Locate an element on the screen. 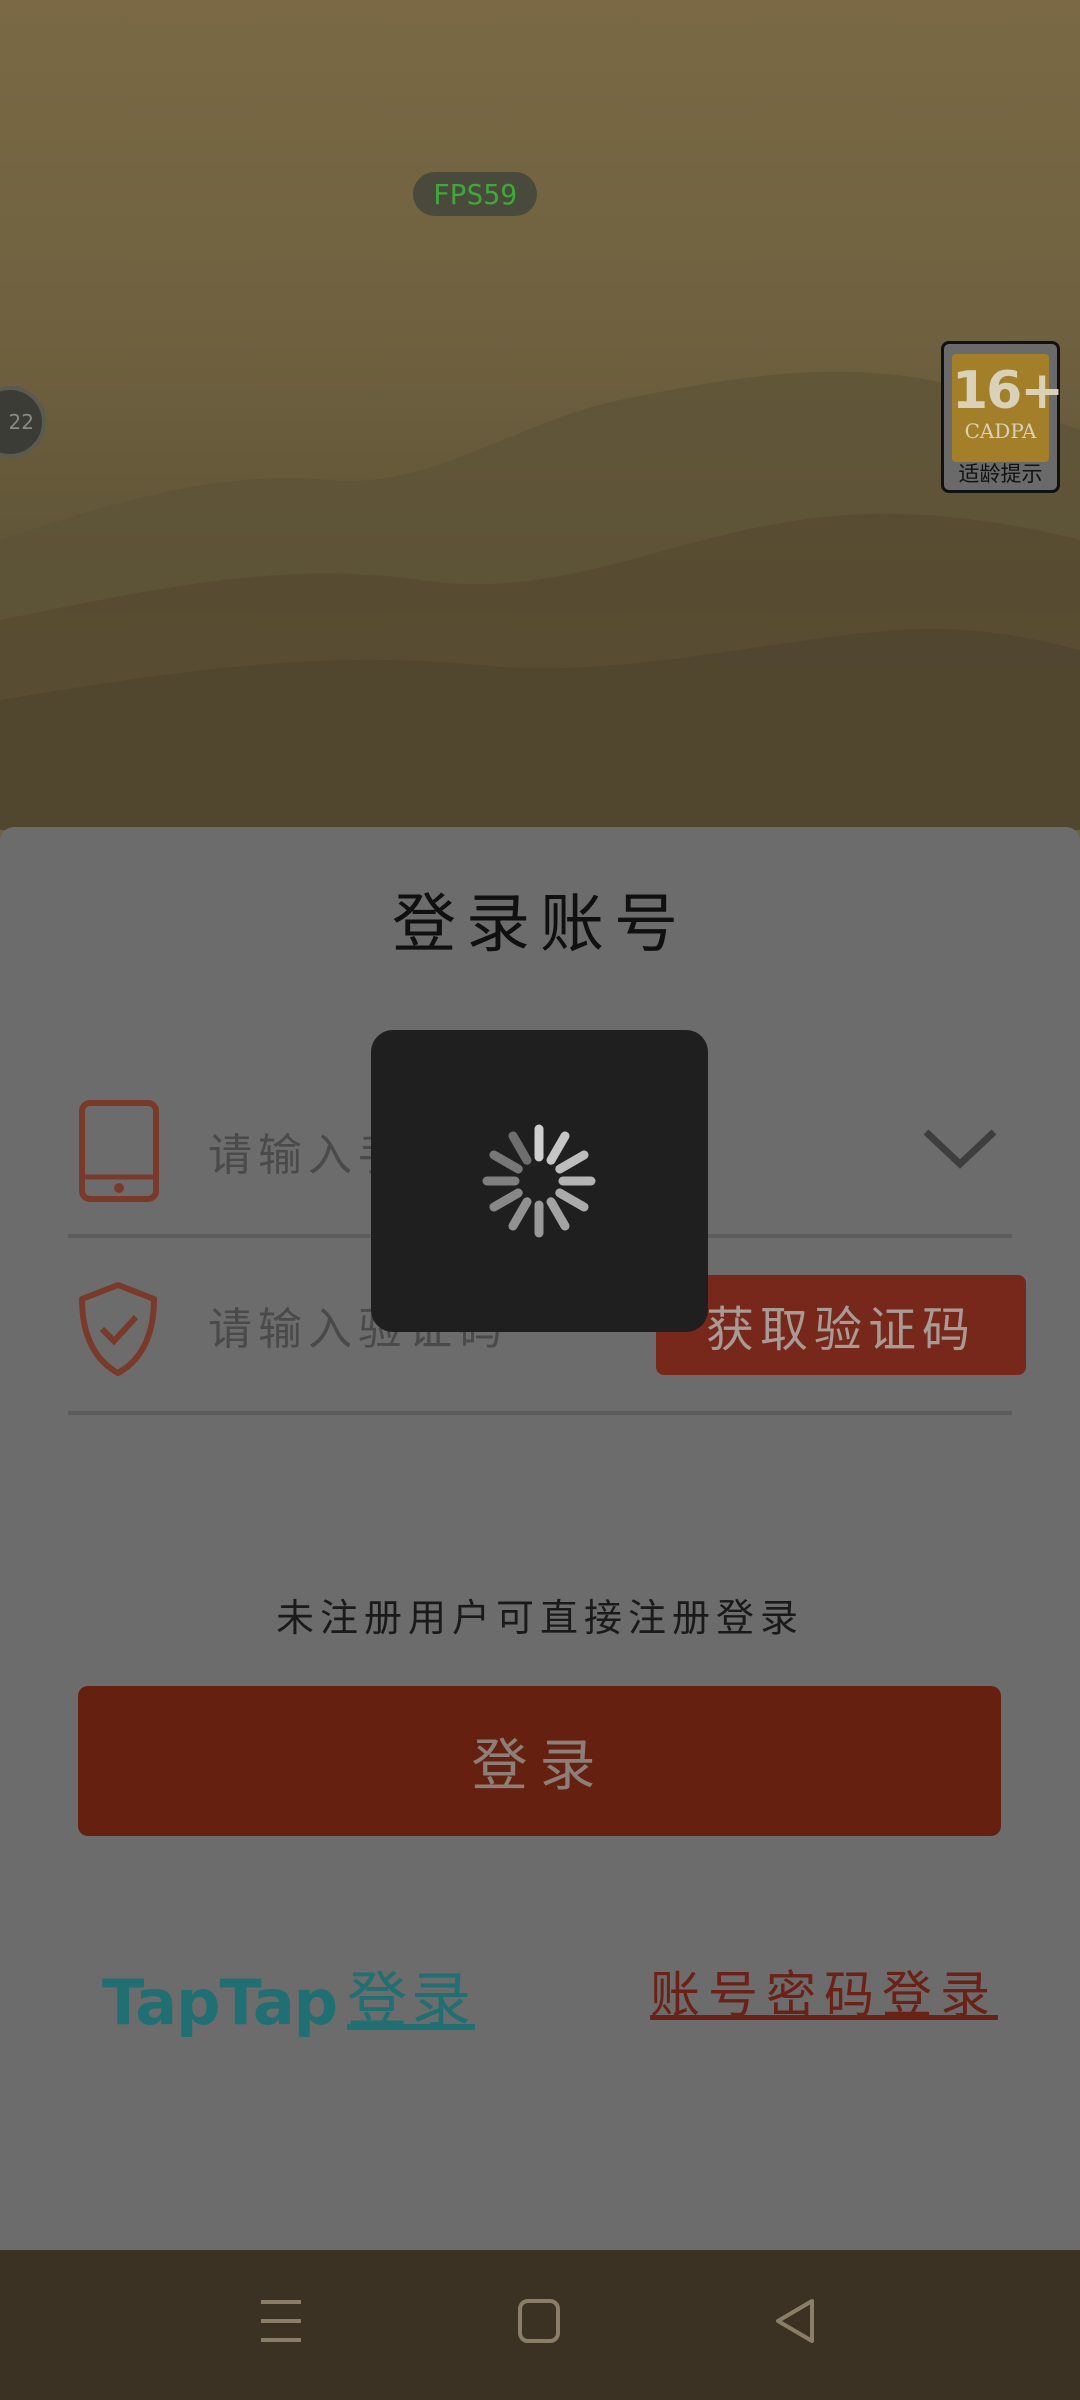 Image resolution: width=1080 pixels, height=2400 pixels. get-code-button: 获取验证码 is located at coordinates (841, 1325).